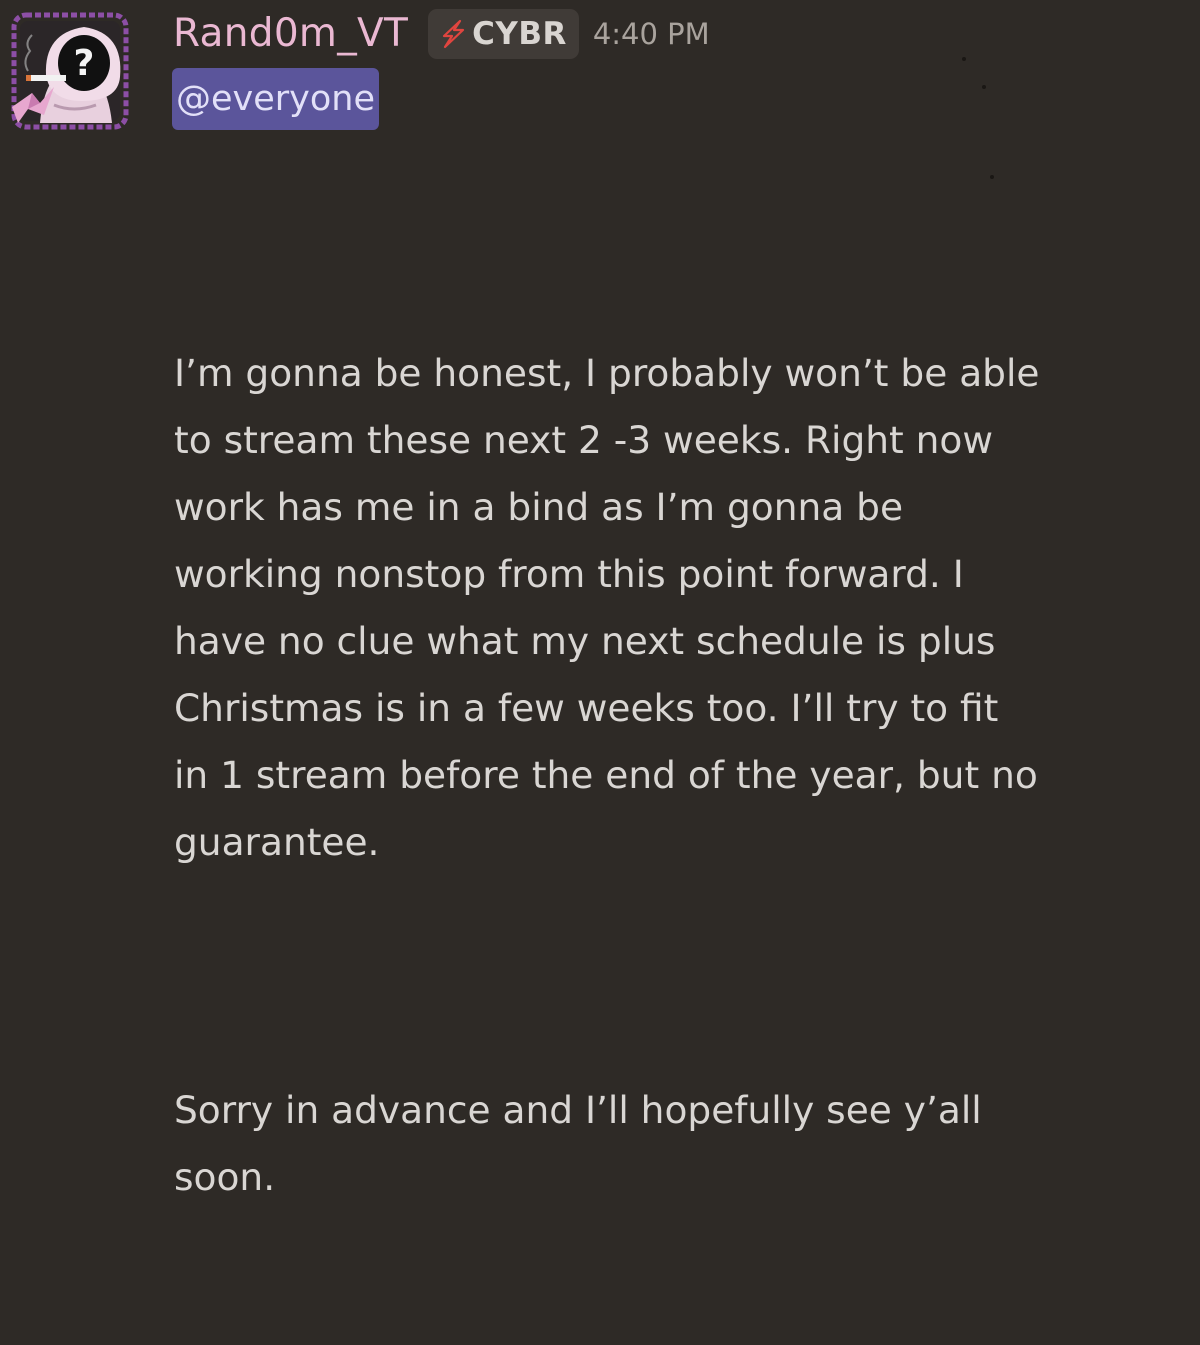 The image size is (1200, 1345). Describe the element at coordinates (276, 99) in the screenshot. I see `everyone-mention: @everyone` at that location.